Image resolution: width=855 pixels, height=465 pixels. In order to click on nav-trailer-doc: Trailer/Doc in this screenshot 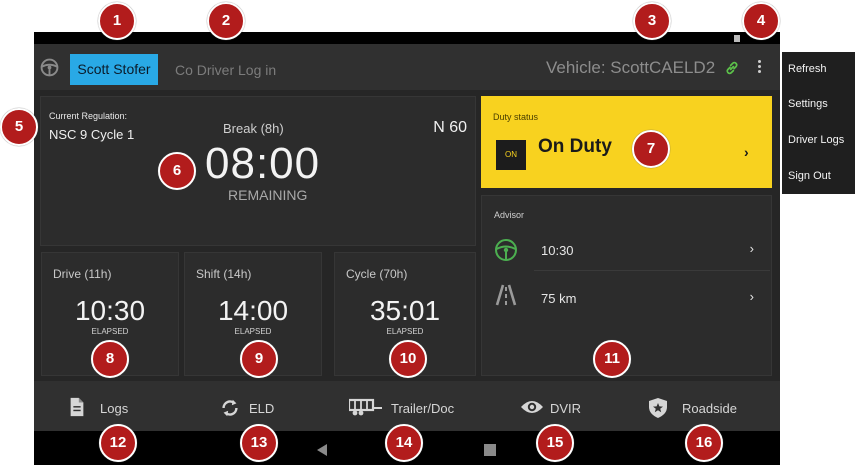, I will do `click(412, 406)`.